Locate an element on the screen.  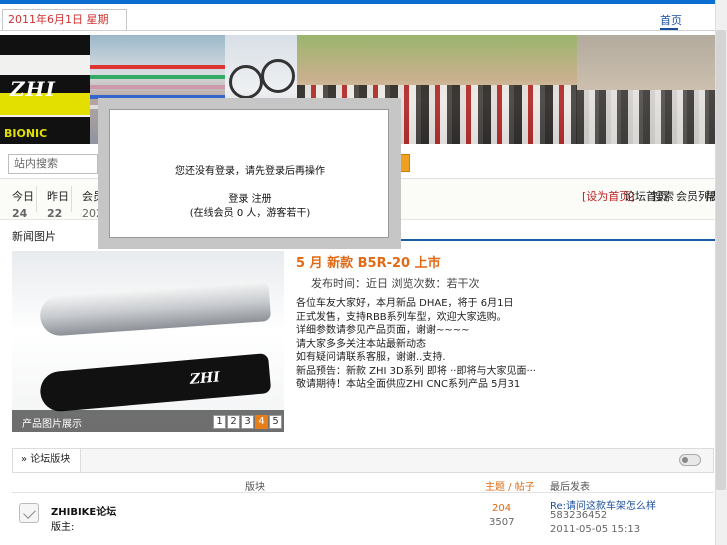
login-popup: 您还没有登录，请先登录后再操作 登录 注册 (在线会员 0 人，游客若干) is located at coordinates (249, 173).